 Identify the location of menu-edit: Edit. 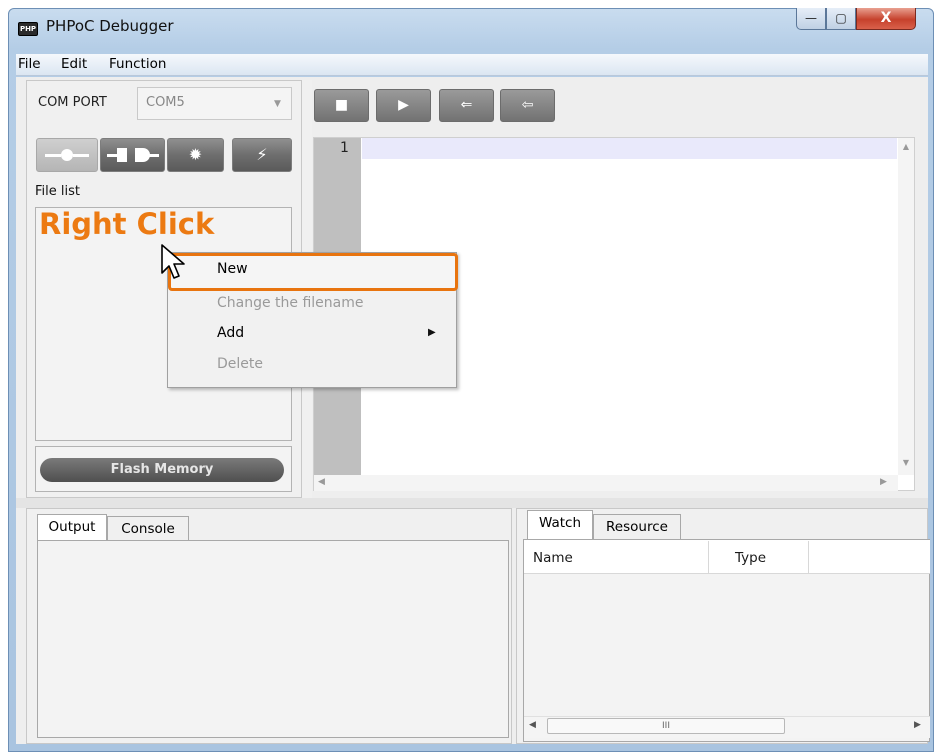
(74, 64).